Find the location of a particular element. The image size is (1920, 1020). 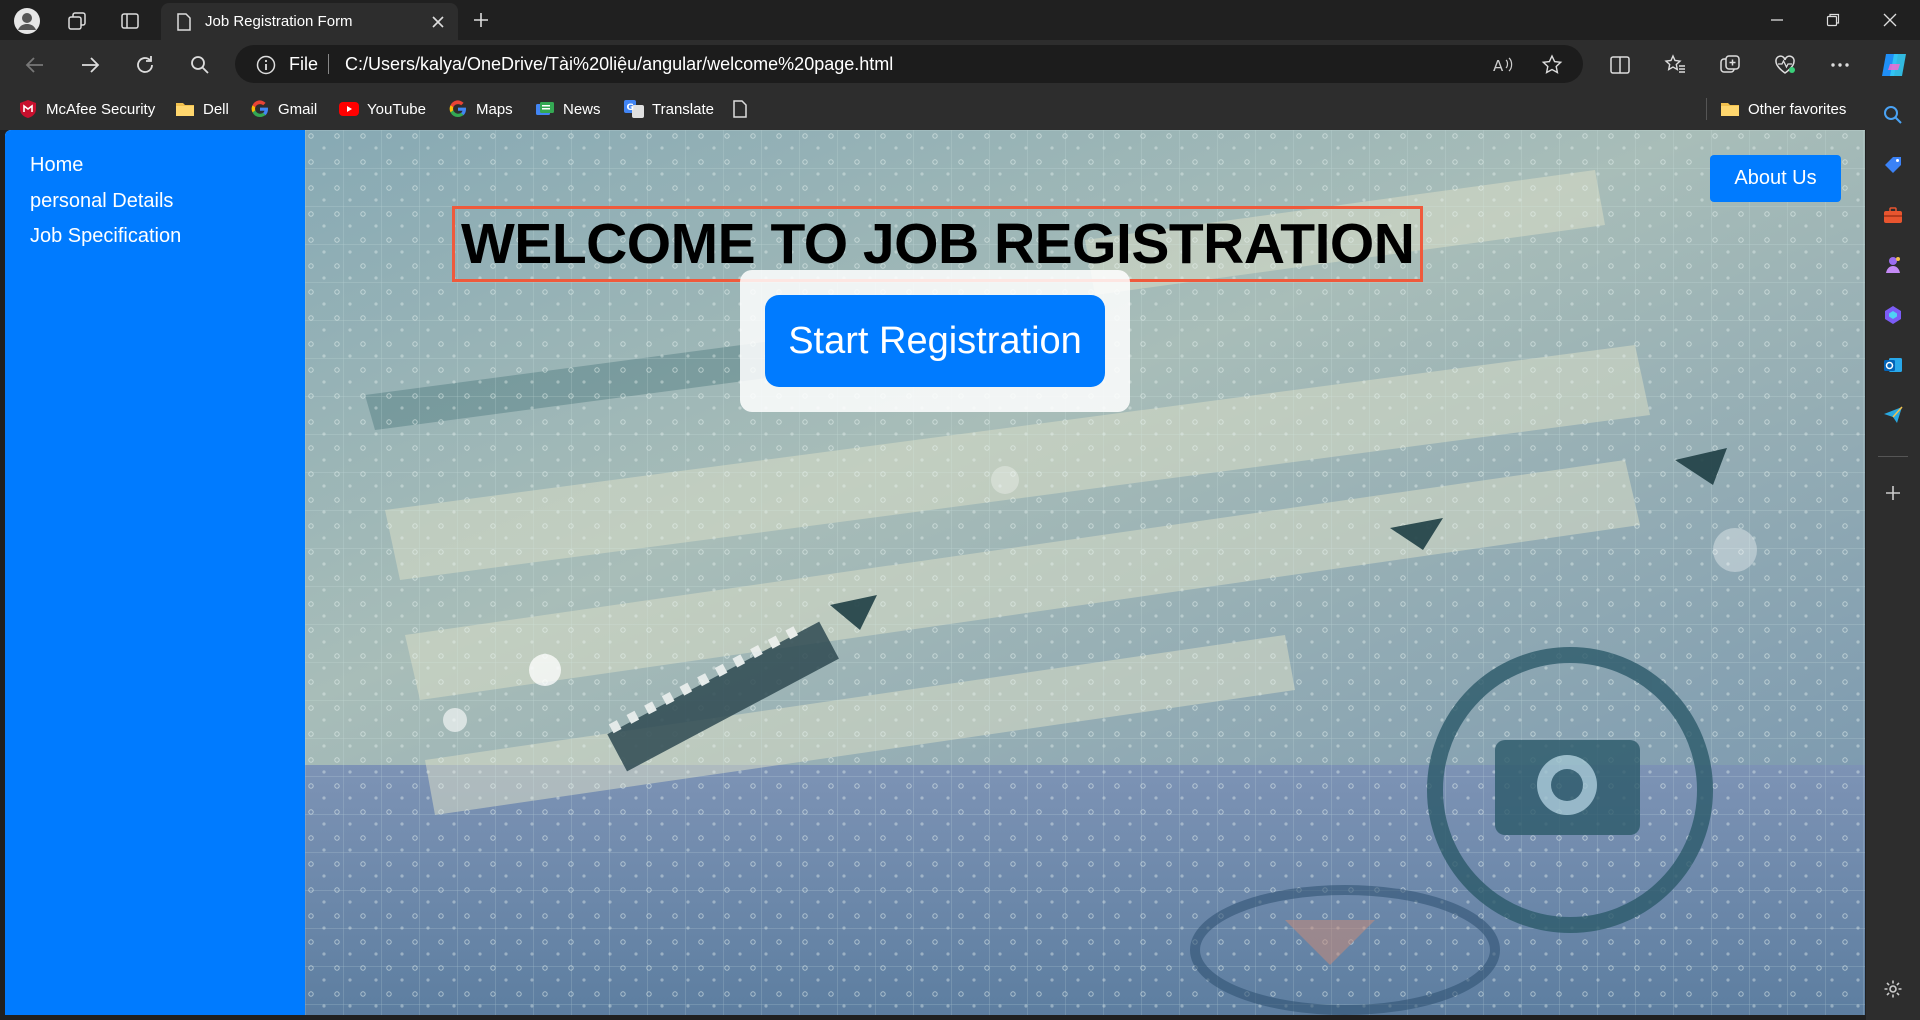

back-icon is located at coordinates (35, 65).